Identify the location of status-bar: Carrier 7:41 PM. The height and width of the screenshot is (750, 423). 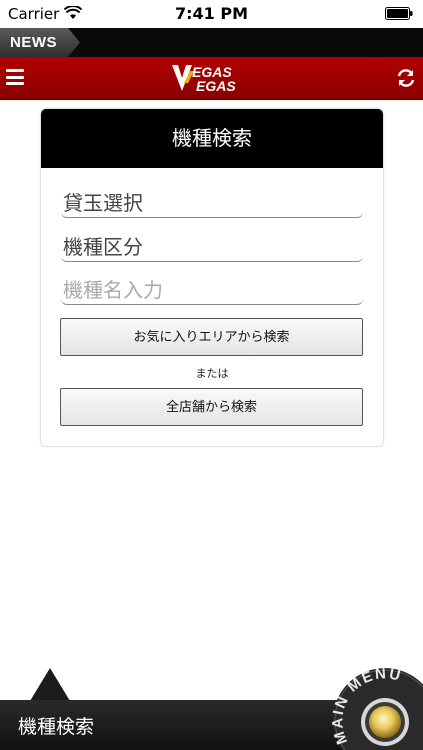
(211, 14).